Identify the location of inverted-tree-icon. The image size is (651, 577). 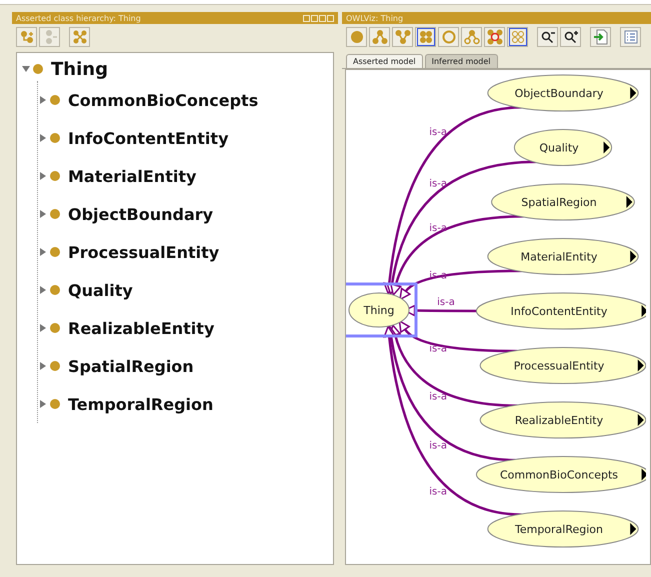
(402, 37).